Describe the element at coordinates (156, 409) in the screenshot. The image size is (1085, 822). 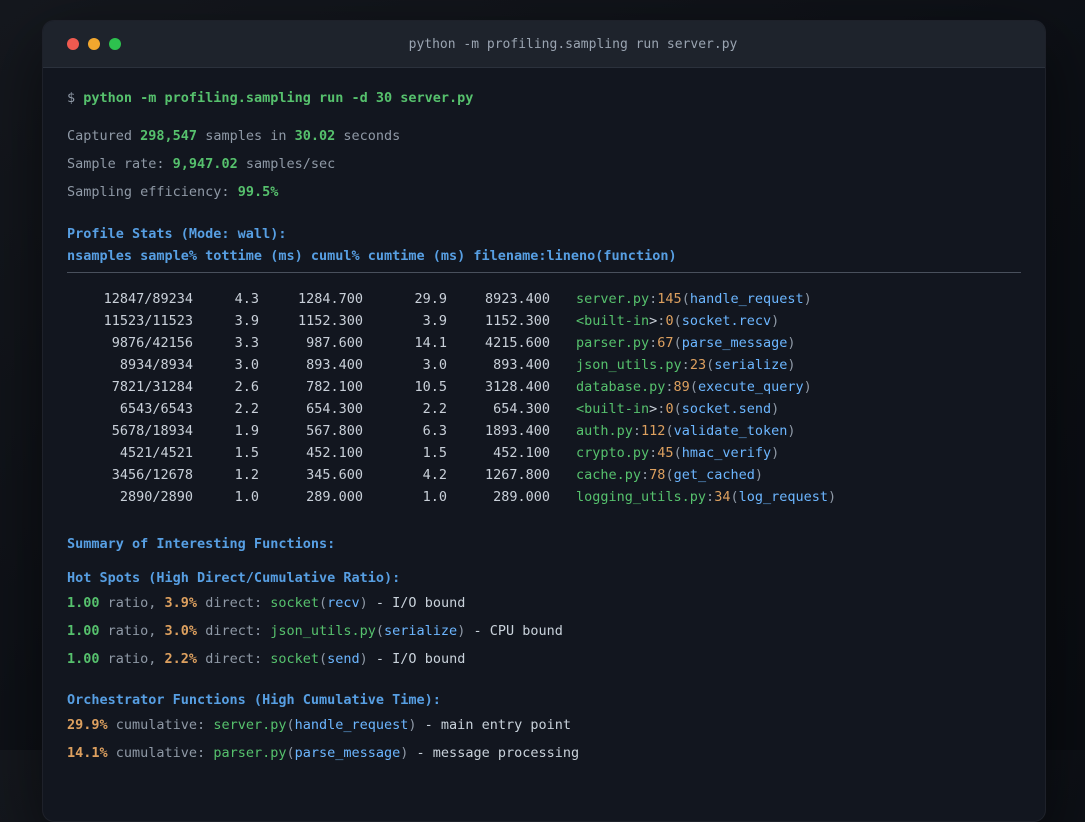
I see `nsamples-cell: 6543/6543` at that location.